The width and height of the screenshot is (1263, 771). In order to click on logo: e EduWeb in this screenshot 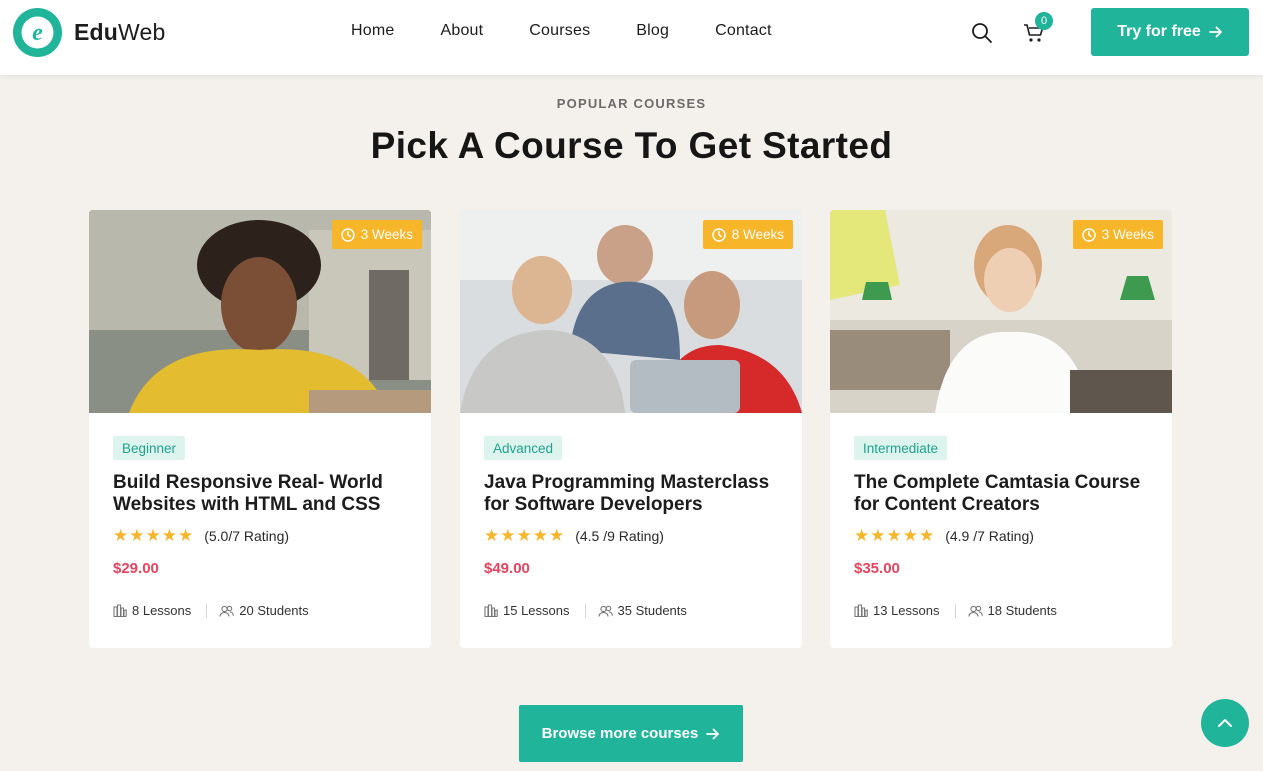, I will do `click(89, 32)`.